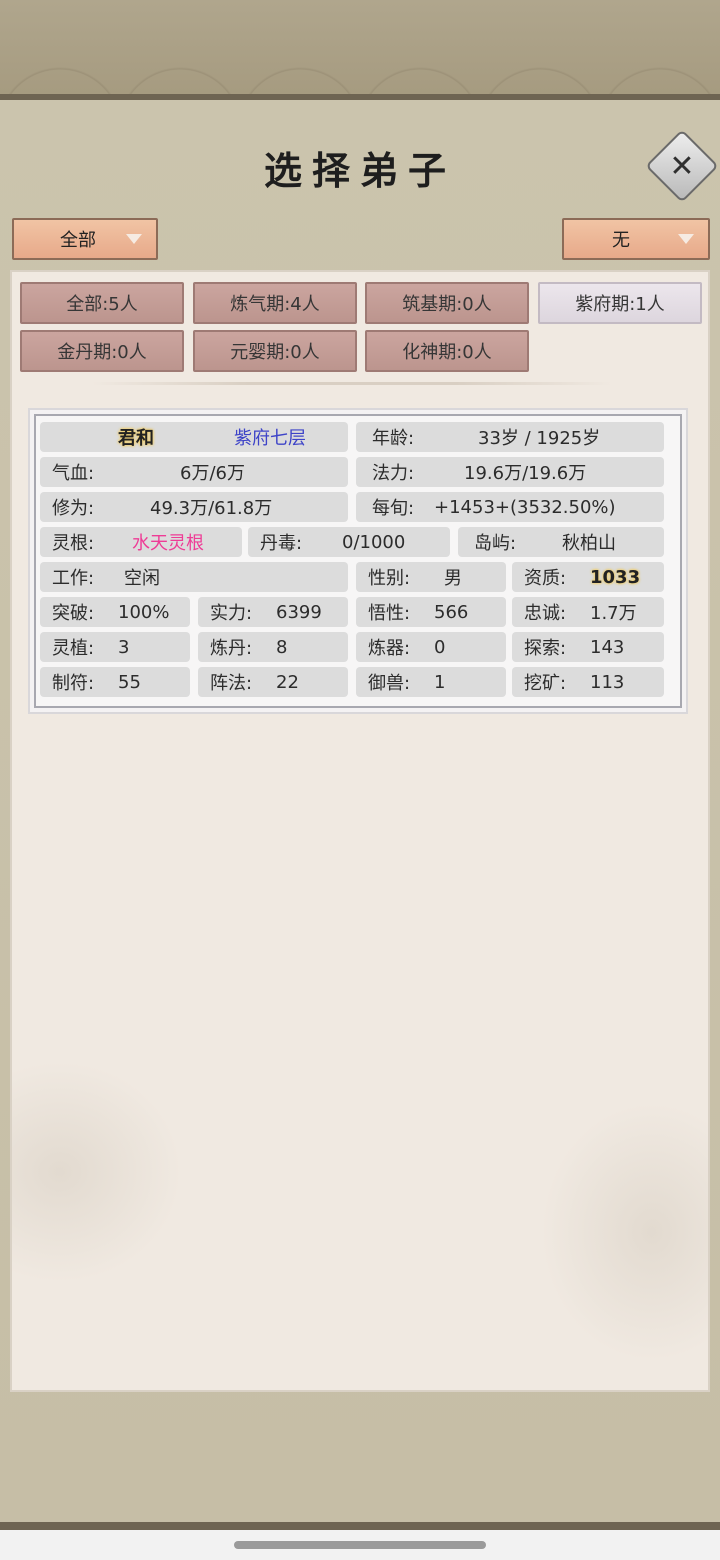 The image size is (720, 1560). I want to click on disciple-realm: 紫府七层, so click(270, 438).